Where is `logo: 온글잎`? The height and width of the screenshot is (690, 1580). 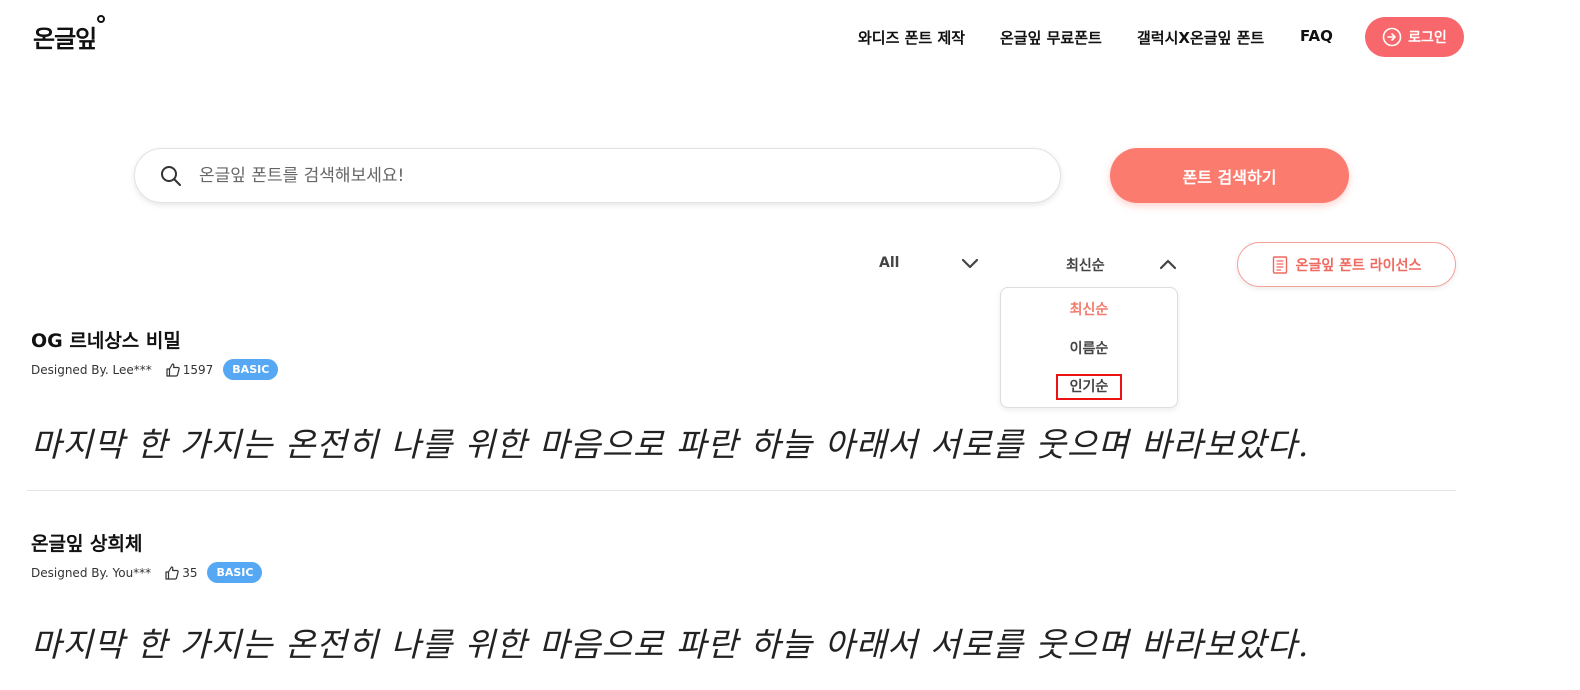 logo: 온글잎 is located at coordinates (69, 34).